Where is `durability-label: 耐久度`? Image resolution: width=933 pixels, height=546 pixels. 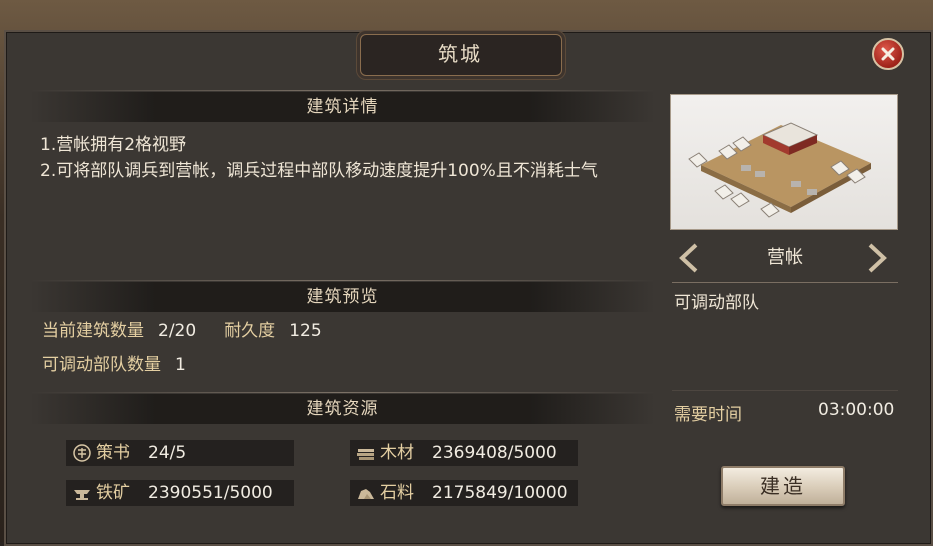
durability-label: 耐久度 is located at coordinates (250, 331).